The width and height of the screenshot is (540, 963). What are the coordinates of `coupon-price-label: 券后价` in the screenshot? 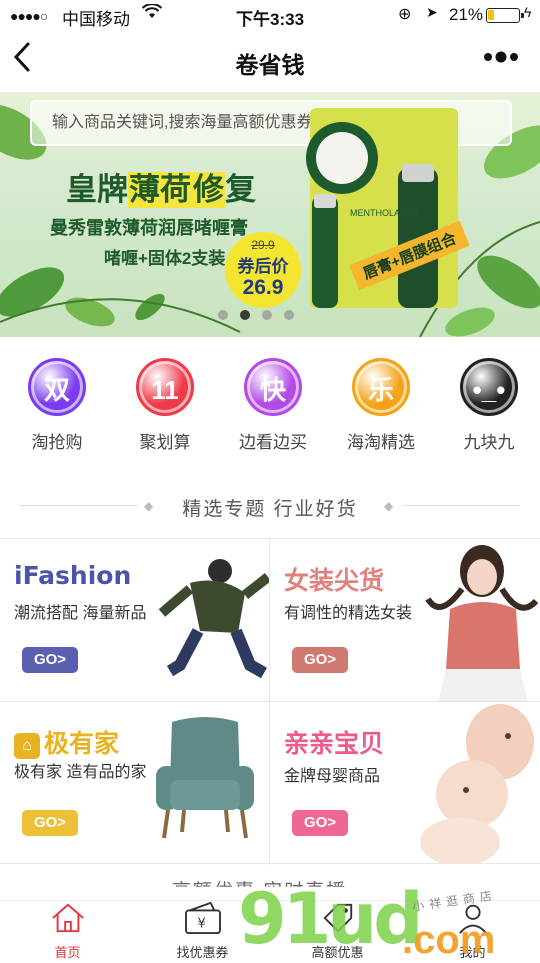 It's located at (263, 266).